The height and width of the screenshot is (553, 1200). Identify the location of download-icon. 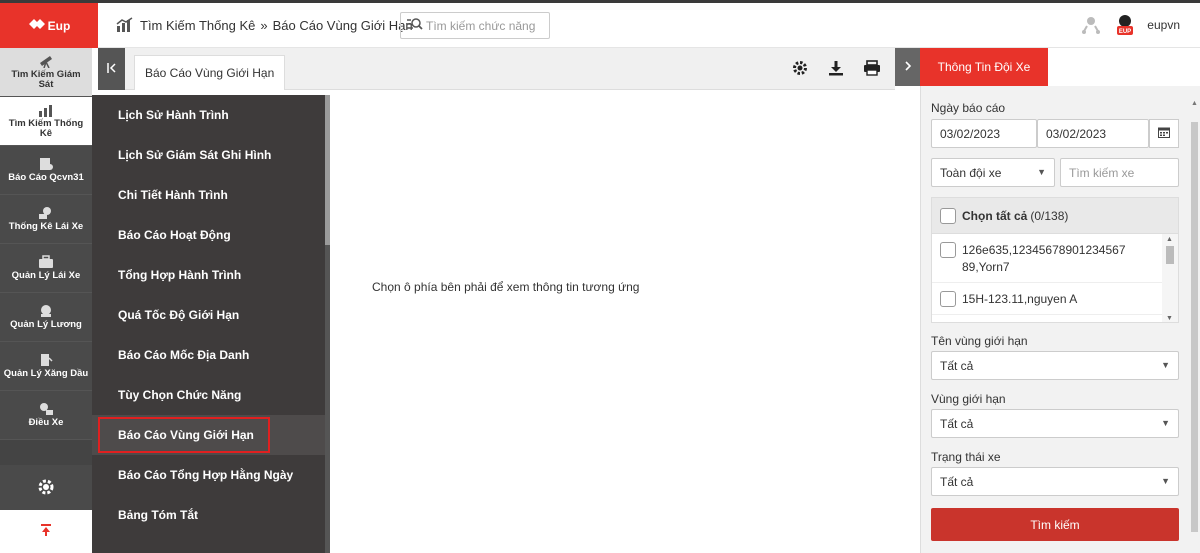
(836, 68).